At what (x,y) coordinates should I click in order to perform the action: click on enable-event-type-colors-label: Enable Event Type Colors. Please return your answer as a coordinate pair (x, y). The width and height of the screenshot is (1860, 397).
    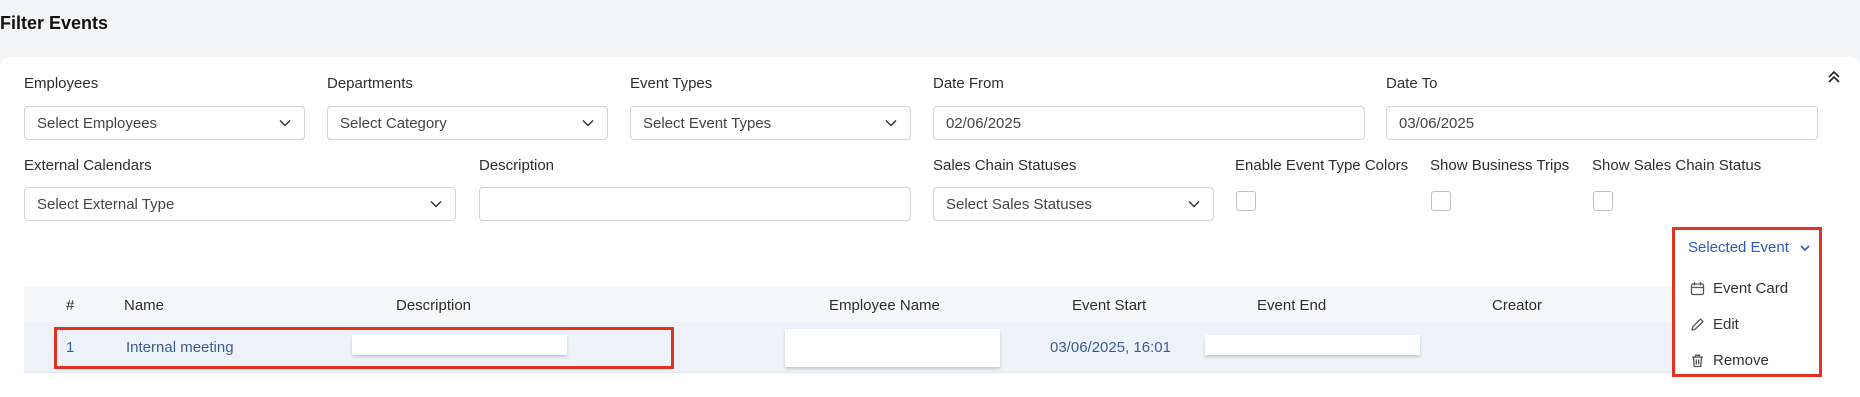
    Looking at the image, I should click on (1322, 165).